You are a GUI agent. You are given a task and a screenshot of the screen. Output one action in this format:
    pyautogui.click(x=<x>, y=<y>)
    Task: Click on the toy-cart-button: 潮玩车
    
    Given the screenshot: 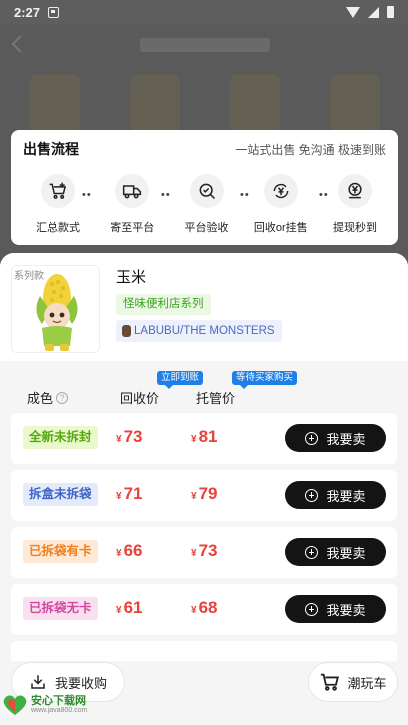 What is the action you would take?
    pyautogui.click(x=353, y=682)
    